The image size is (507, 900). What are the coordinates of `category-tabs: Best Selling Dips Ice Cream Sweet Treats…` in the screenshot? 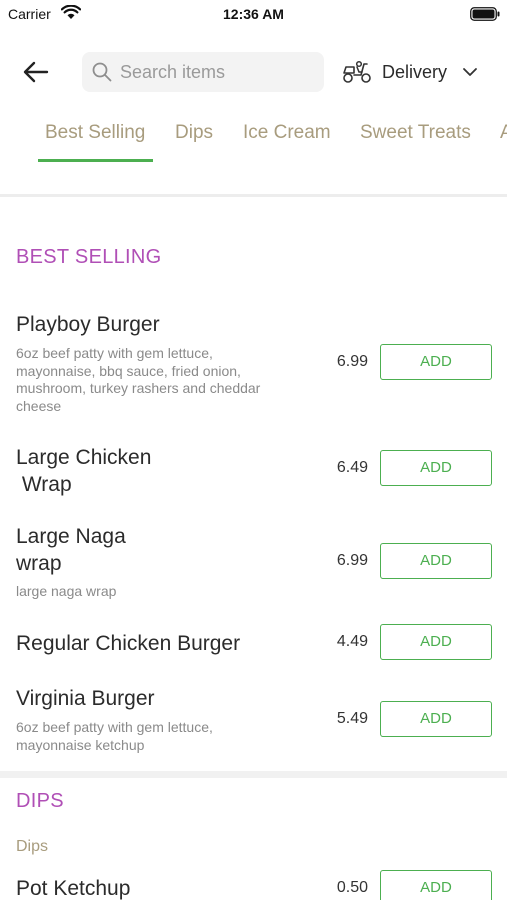 It's located at (253, 138).